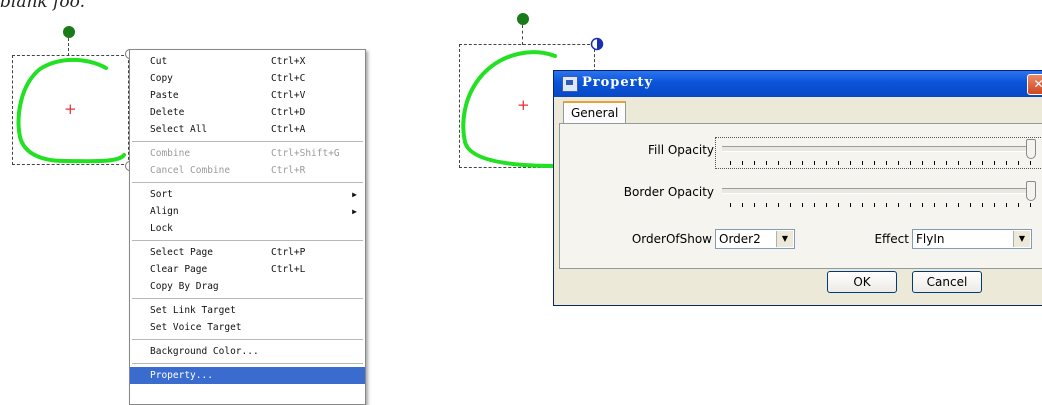 The height and width of the screenshot is (405, 1042). What do you see at coordinates (288, 112) in the screenshot?
I see `menu-item-shortcut: Ctrl+D` at bounding box center [288, 112].